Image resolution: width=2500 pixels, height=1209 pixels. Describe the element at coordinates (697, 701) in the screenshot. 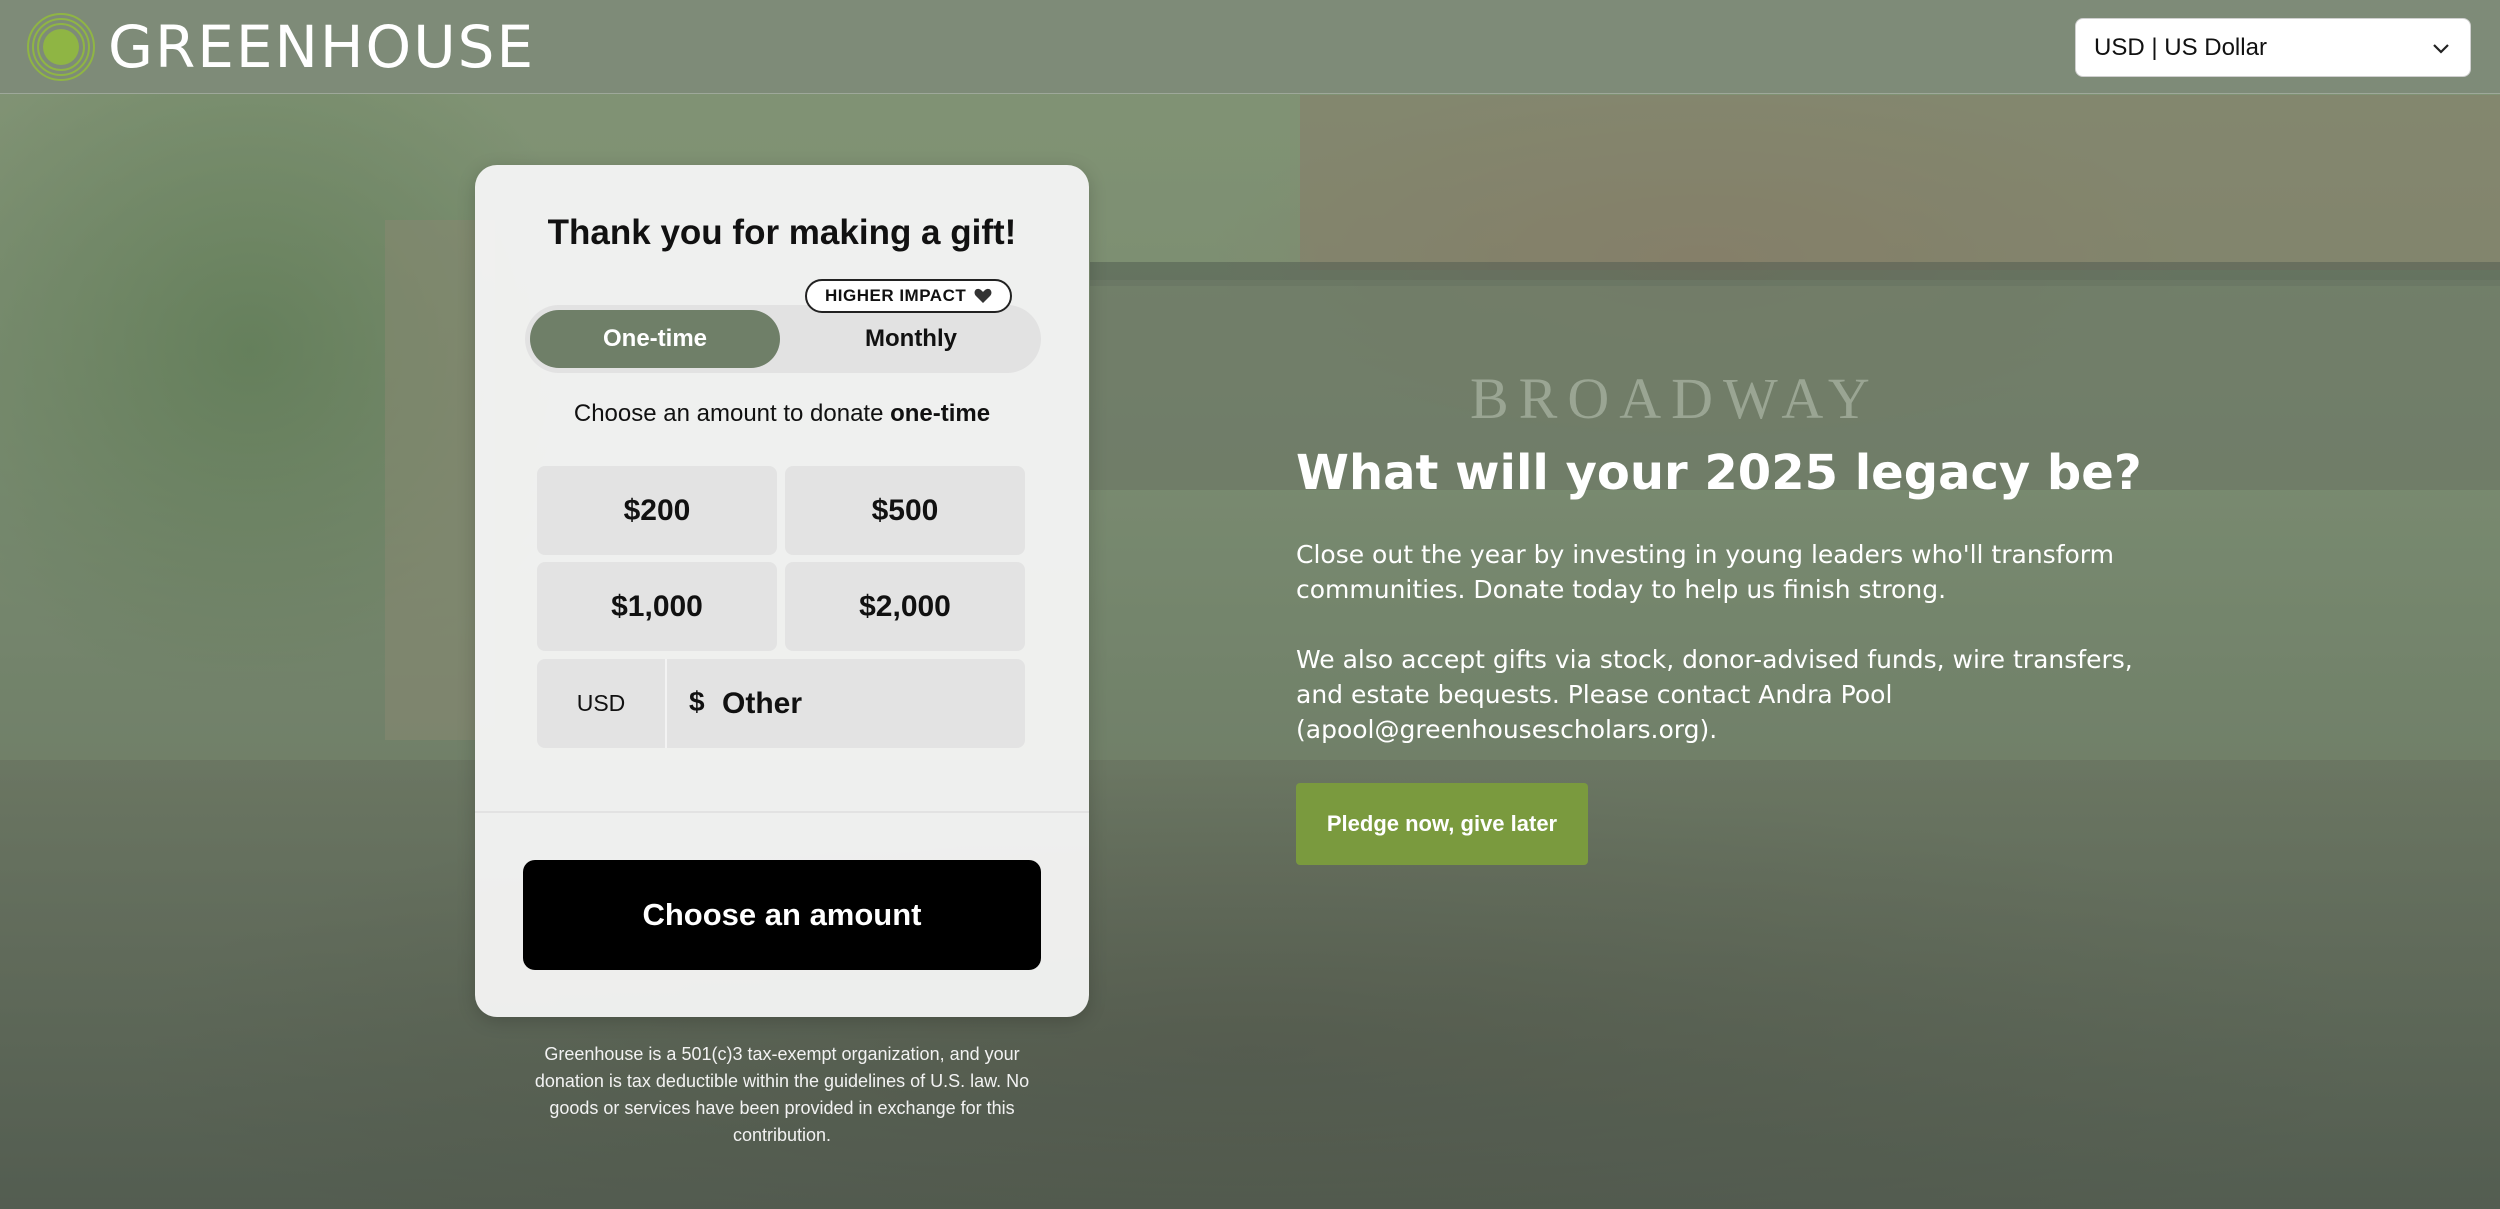

I see `dollar-sign: $` at that location.